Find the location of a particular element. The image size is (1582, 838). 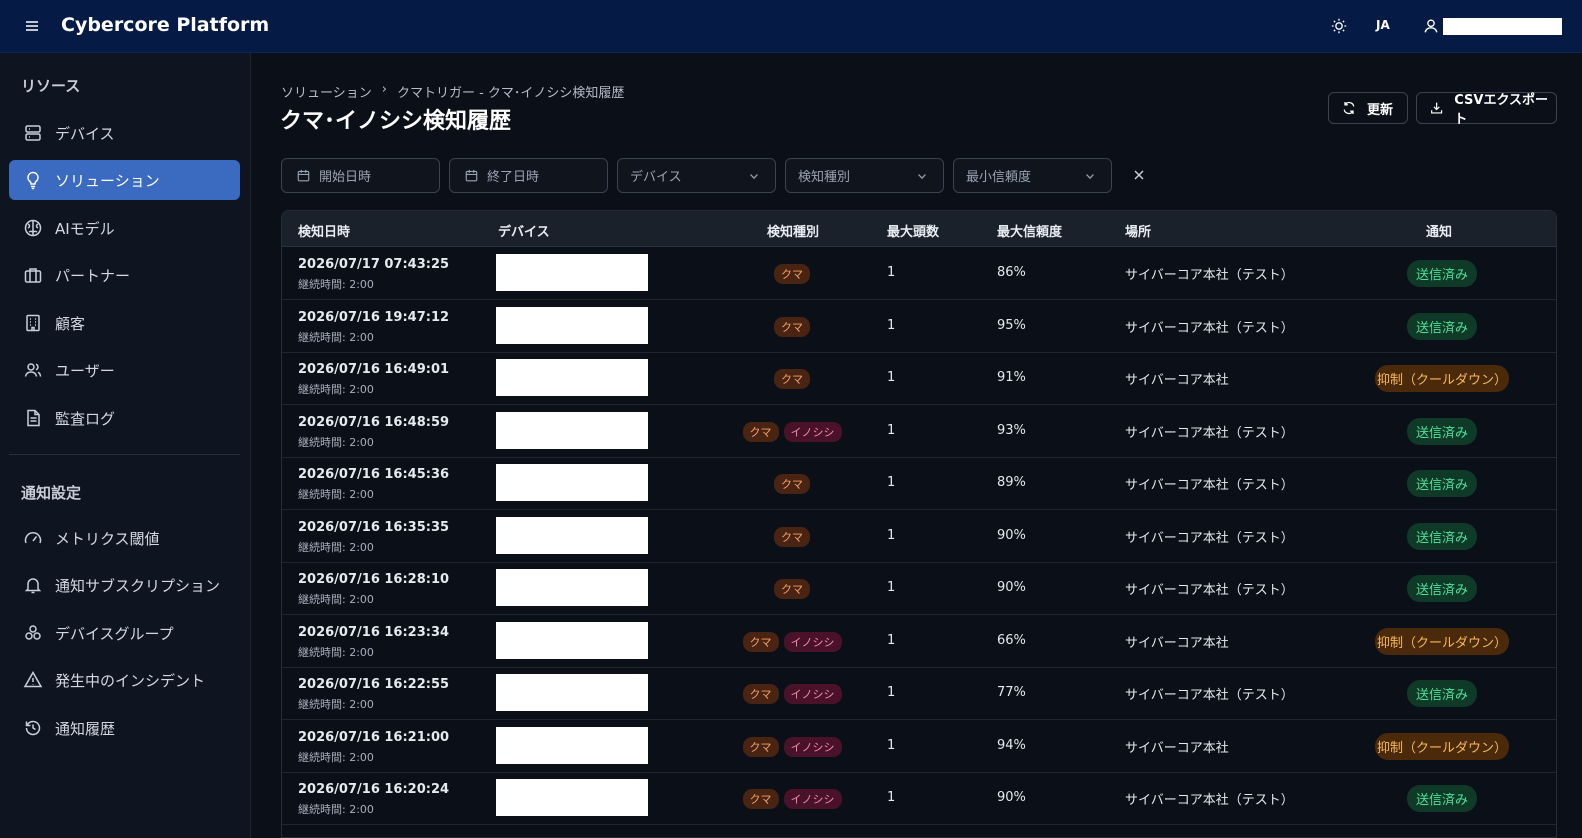

col-device: デバイス is located at coordinates (524, 230).